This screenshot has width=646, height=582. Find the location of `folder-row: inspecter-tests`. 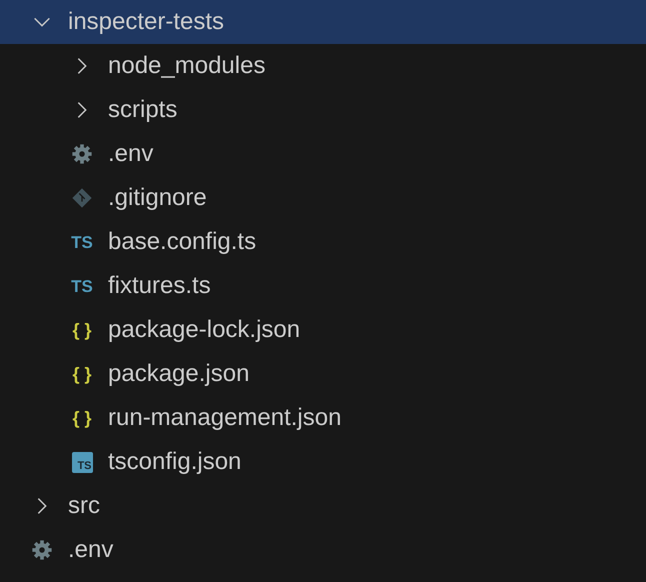

folder-row: inspecter-tests is located at coordinates (323, 22).